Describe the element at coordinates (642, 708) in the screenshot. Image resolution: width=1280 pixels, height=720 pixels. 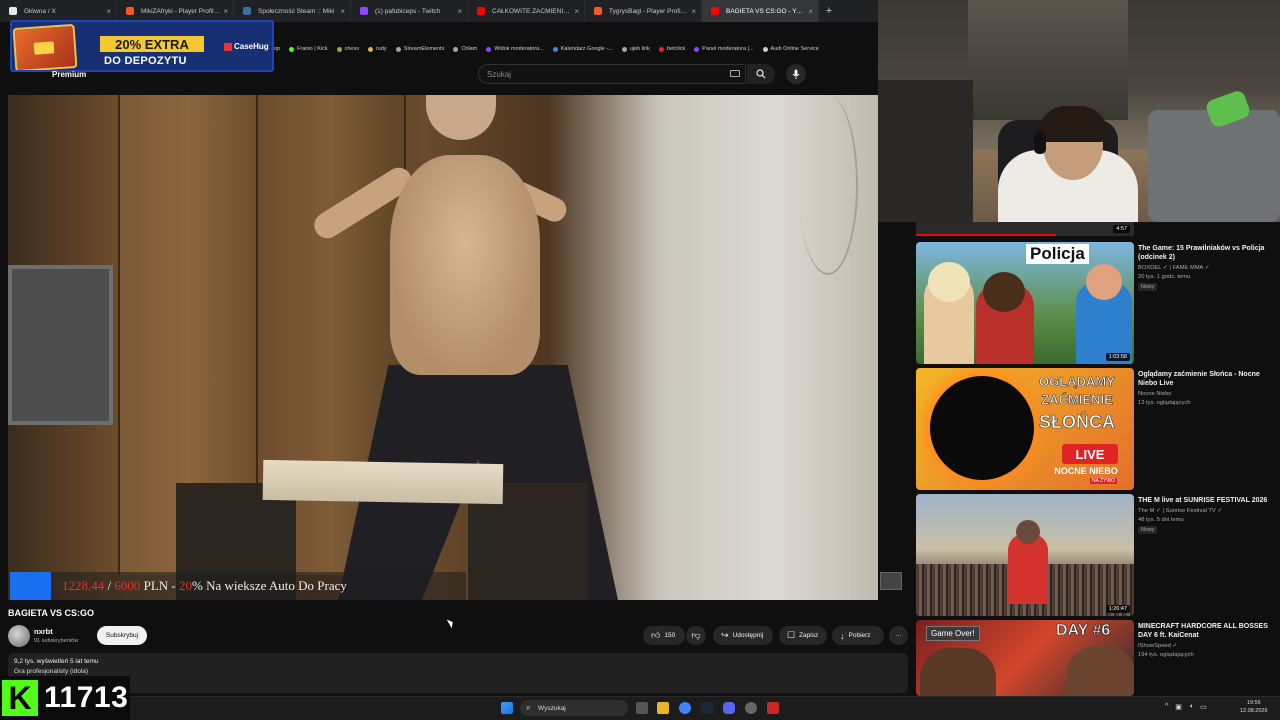
I see `task-view-icon` at that location.